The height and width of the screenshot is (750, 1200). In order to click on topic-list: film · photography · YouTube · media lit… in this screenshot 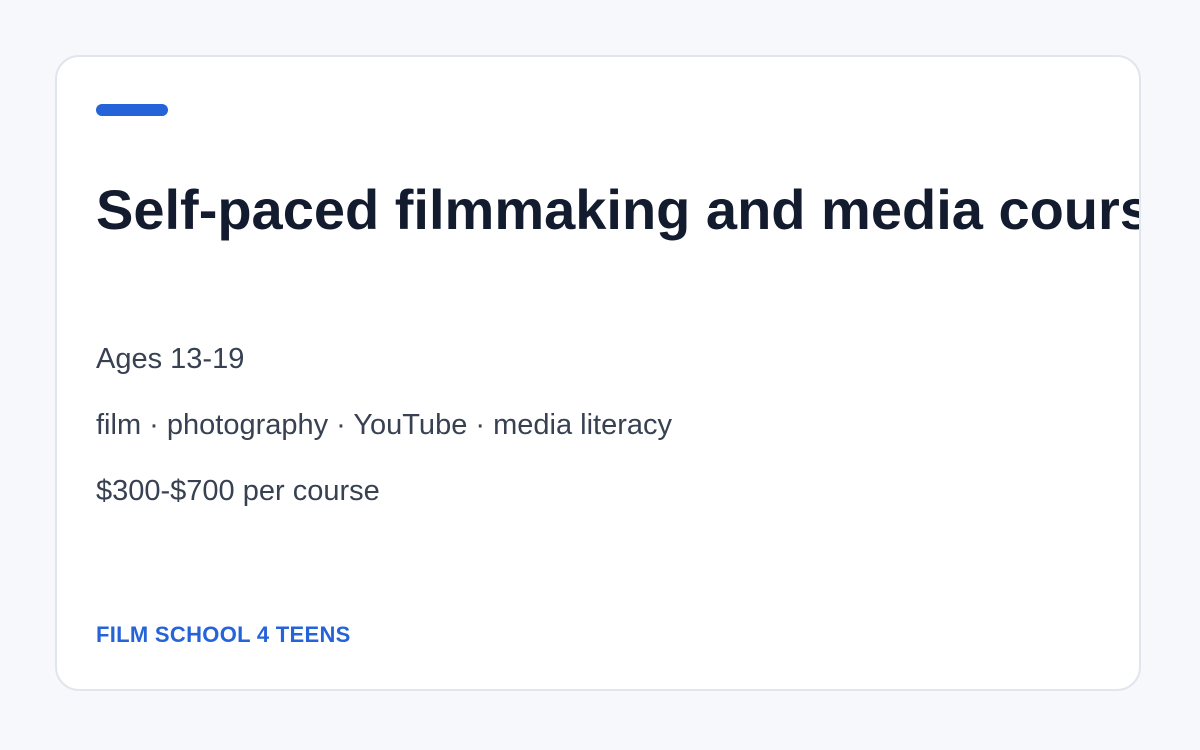, I will do `click(384, 425)`.